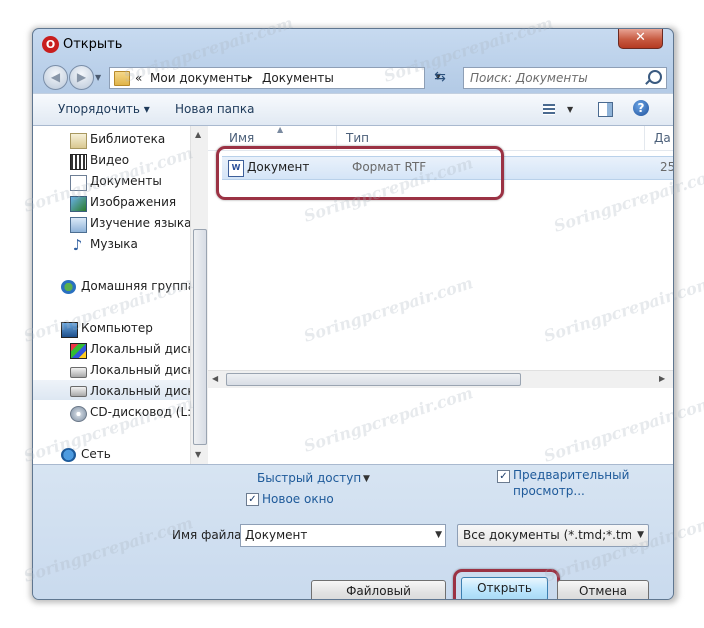  Describe the element at coordinates (78, 225) in the screenshot. I see `language-icon` at that location.